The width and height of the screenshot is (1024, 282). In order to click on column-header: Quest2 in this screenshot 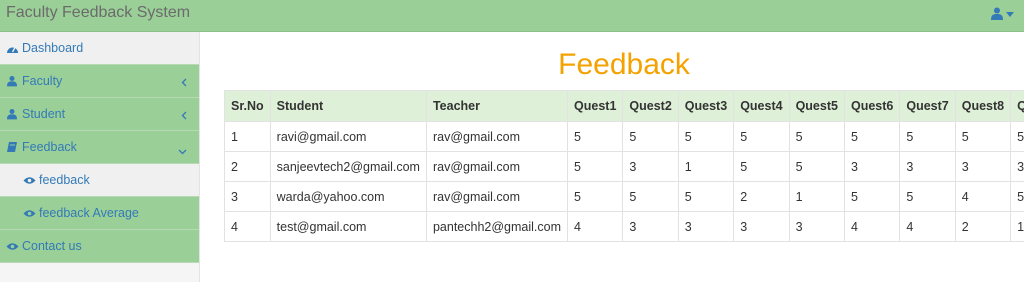, I will do `click(650, 106)`.